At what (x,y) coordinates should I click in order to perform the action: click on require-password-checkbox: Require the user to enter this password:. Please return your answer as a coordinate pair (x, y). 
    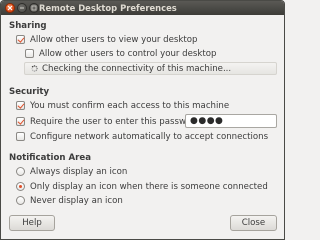
    Looking at the image, I should click on (109, 121).